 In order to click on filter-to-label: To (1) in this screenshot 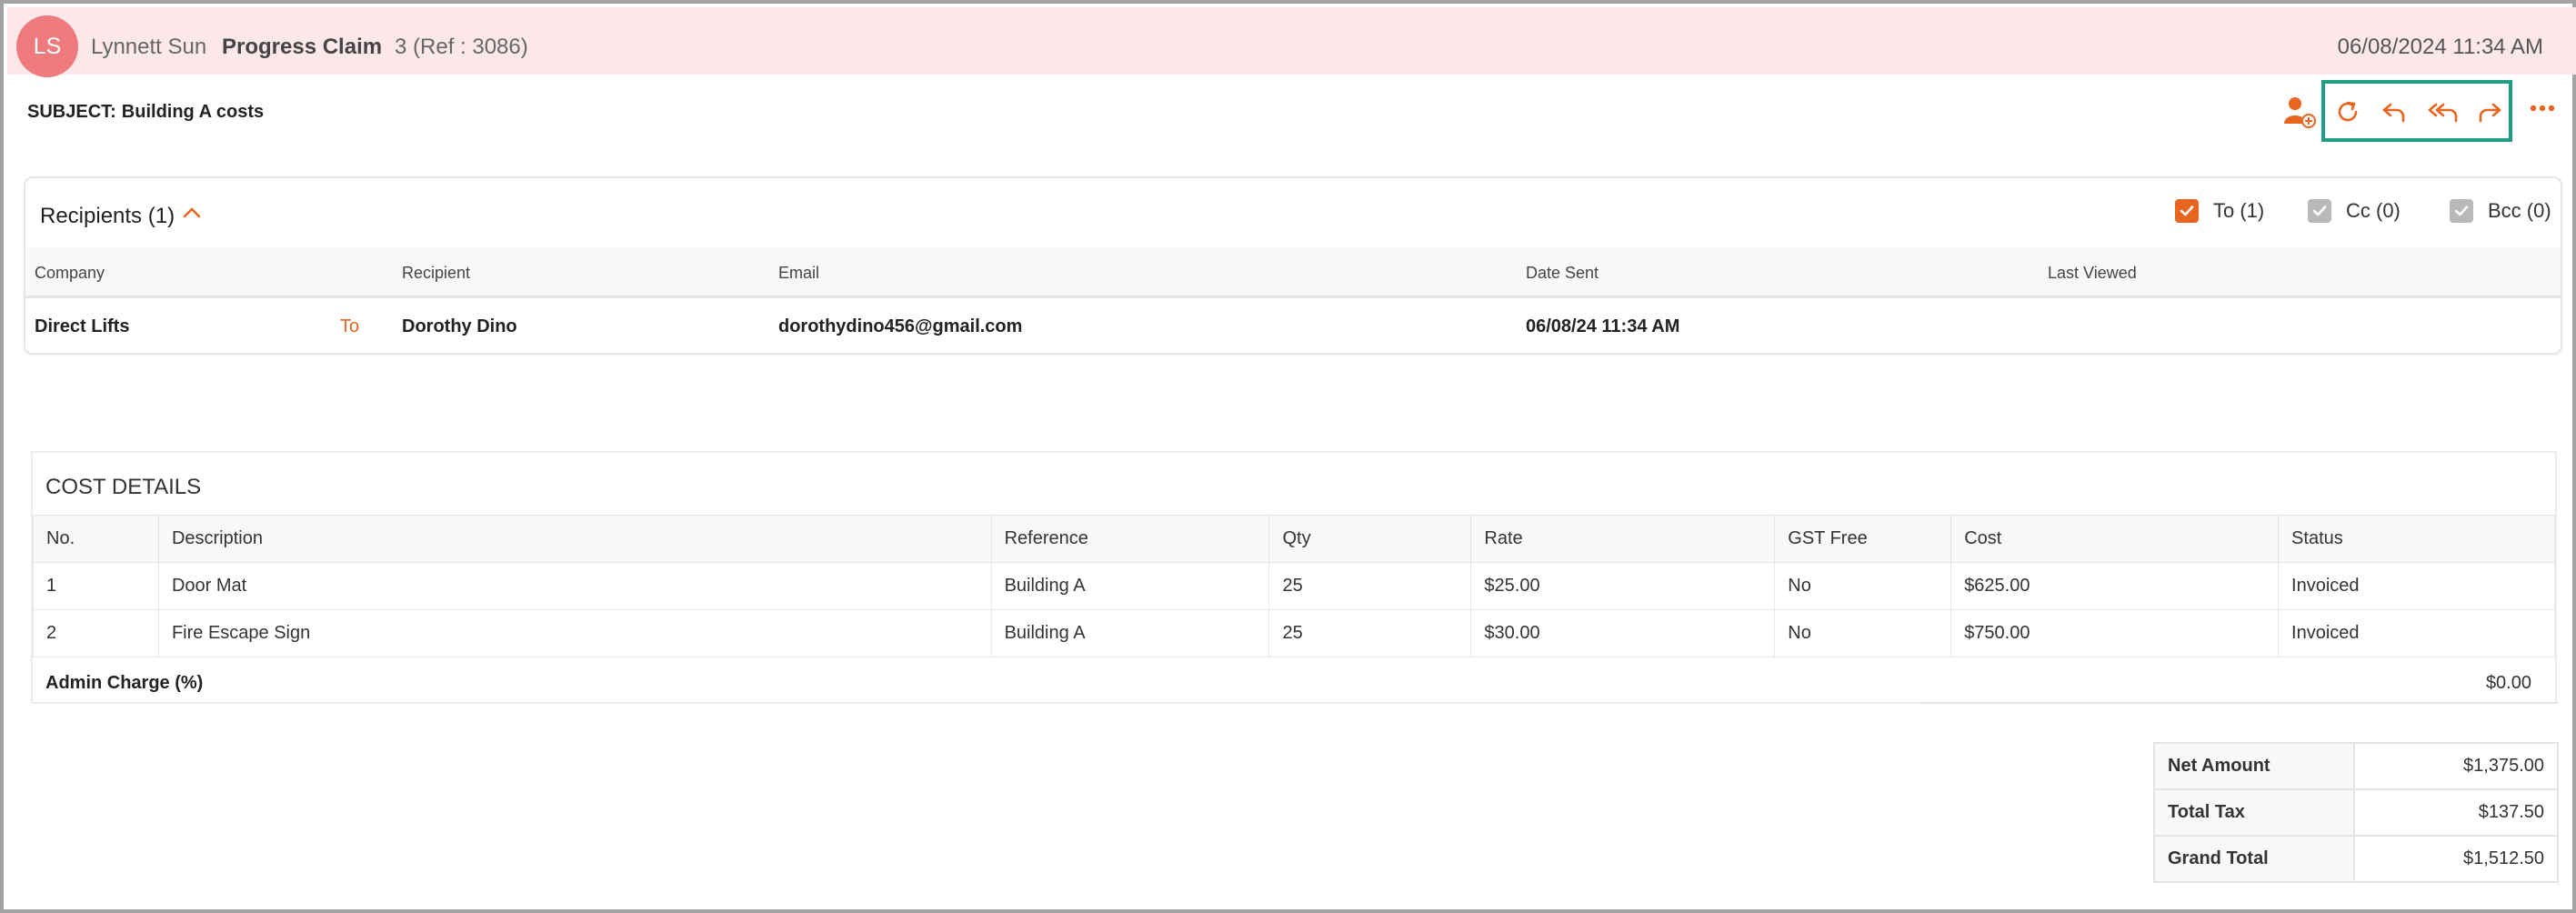, I will do `click(2239, 210)`.